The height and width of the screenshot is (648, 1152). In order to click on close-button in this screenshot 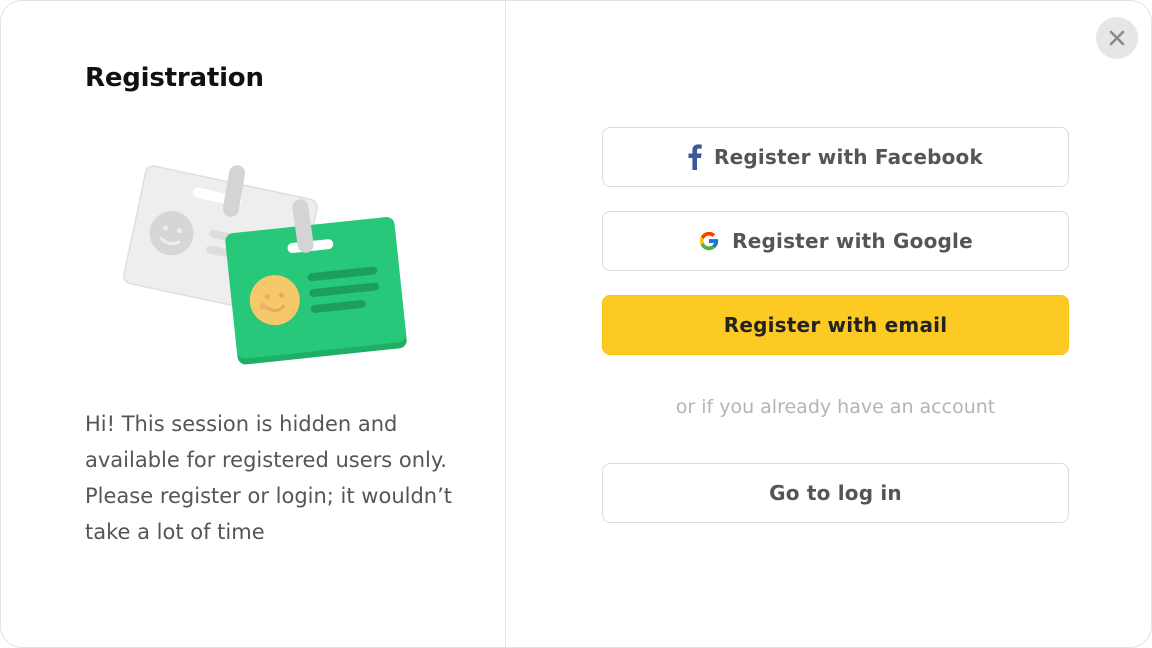, I will do `click(1117, 38)`.